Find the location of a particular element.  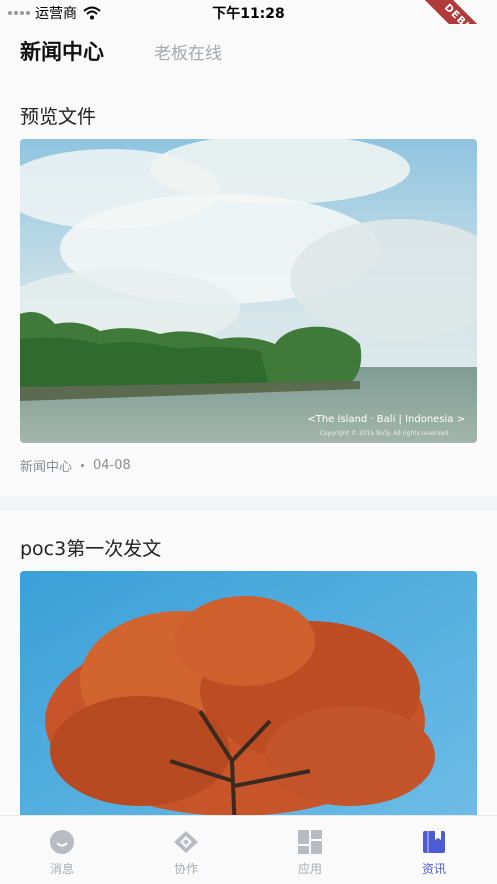

status-bar: 运营商 下午11:28 is located at coordinates (248, 12).